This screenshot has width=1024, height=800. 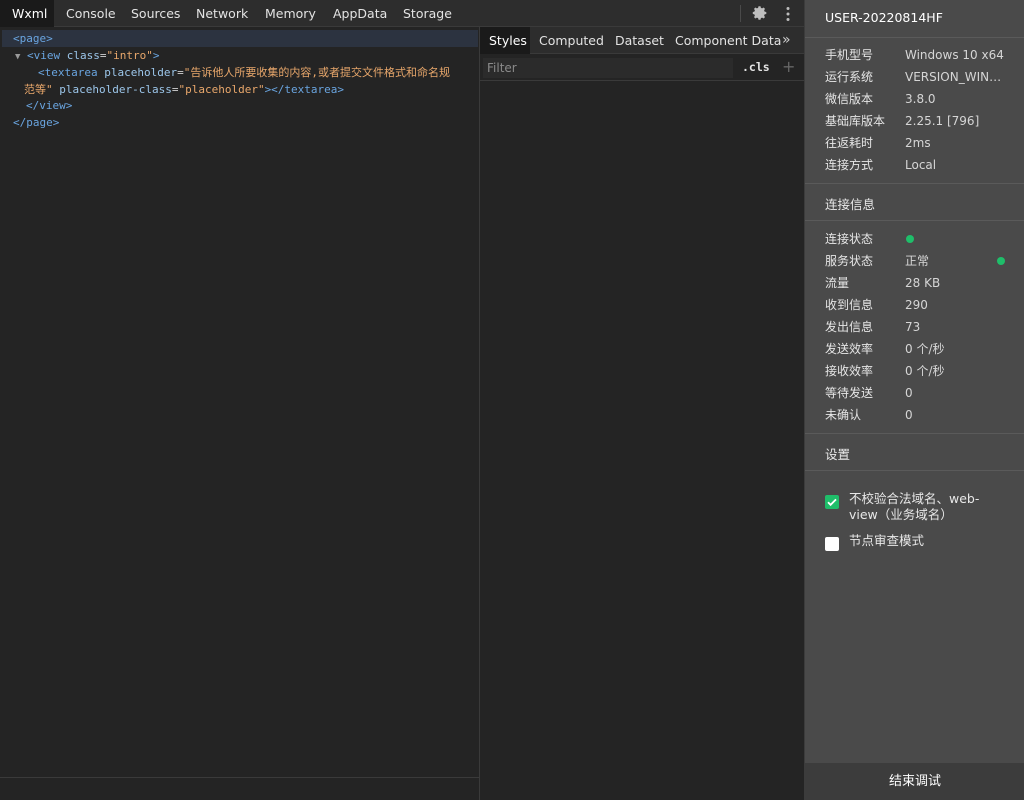 I want to click on tab-computed: Computed, so click(x=571, y=40).